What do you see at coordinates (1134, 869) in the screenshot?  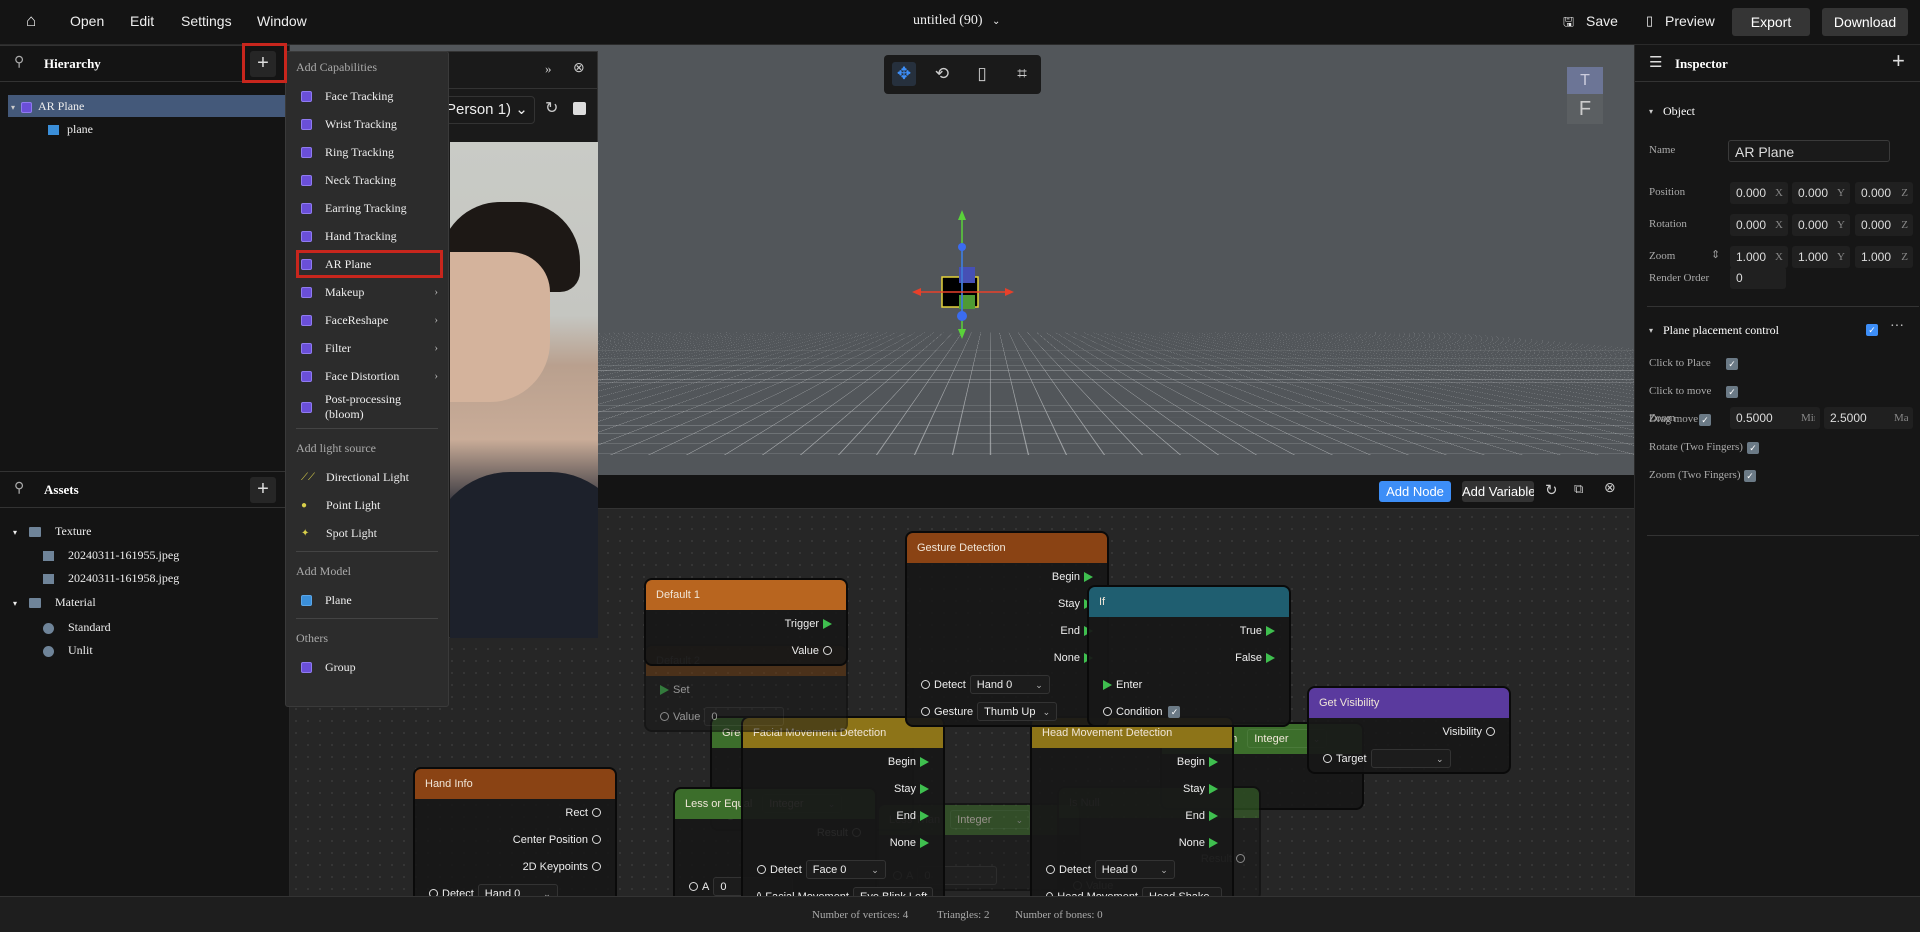 I see `detect-select: Head 0 ⌄` at bounding box center [1134, 869].